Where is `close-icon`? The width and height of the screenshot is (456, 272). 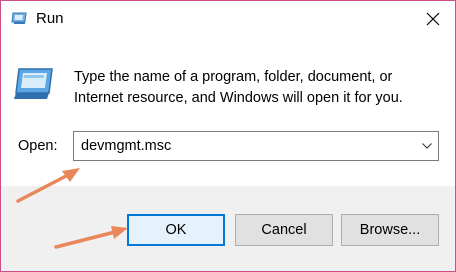
close-icon is located at coordinates (433, 19).